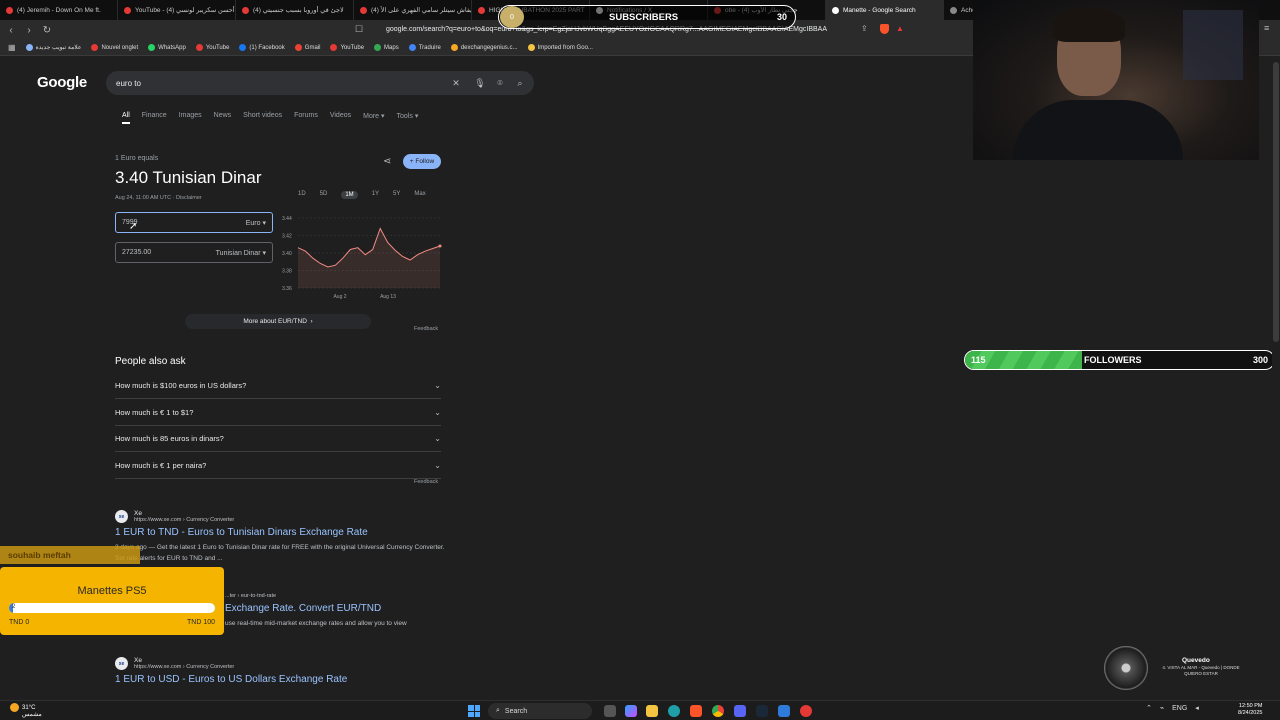 Image resolution: width=1280 pixels, height=720 pixels. Describe the element at coordinates (278, 439) in the screenshot. I see `paa-question: How much is 85 euros in dinars? ⌄` at that location.